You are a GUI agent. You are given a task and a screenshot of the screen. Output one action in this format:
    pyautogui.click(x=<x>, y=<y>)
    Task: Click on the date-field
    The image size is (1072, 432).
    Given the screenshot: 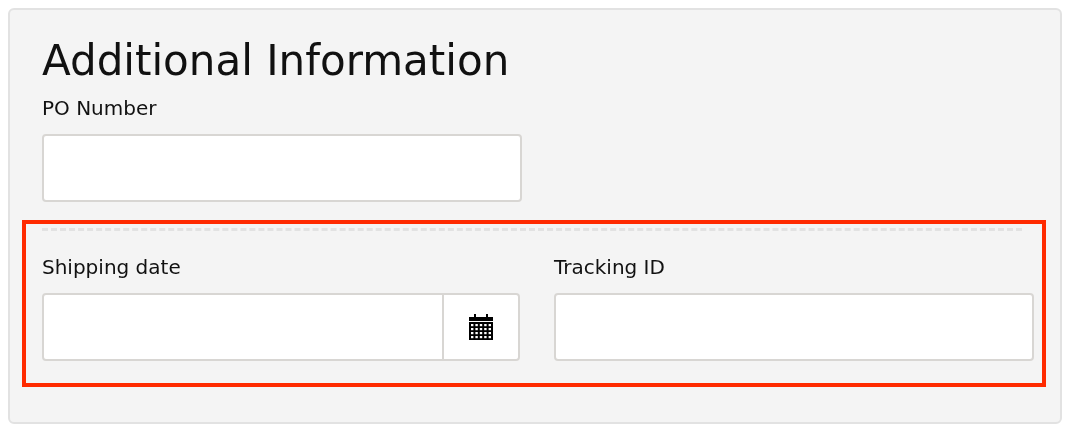 What is the action you would take?
    pyautogui.click(x=281, y=327)
    